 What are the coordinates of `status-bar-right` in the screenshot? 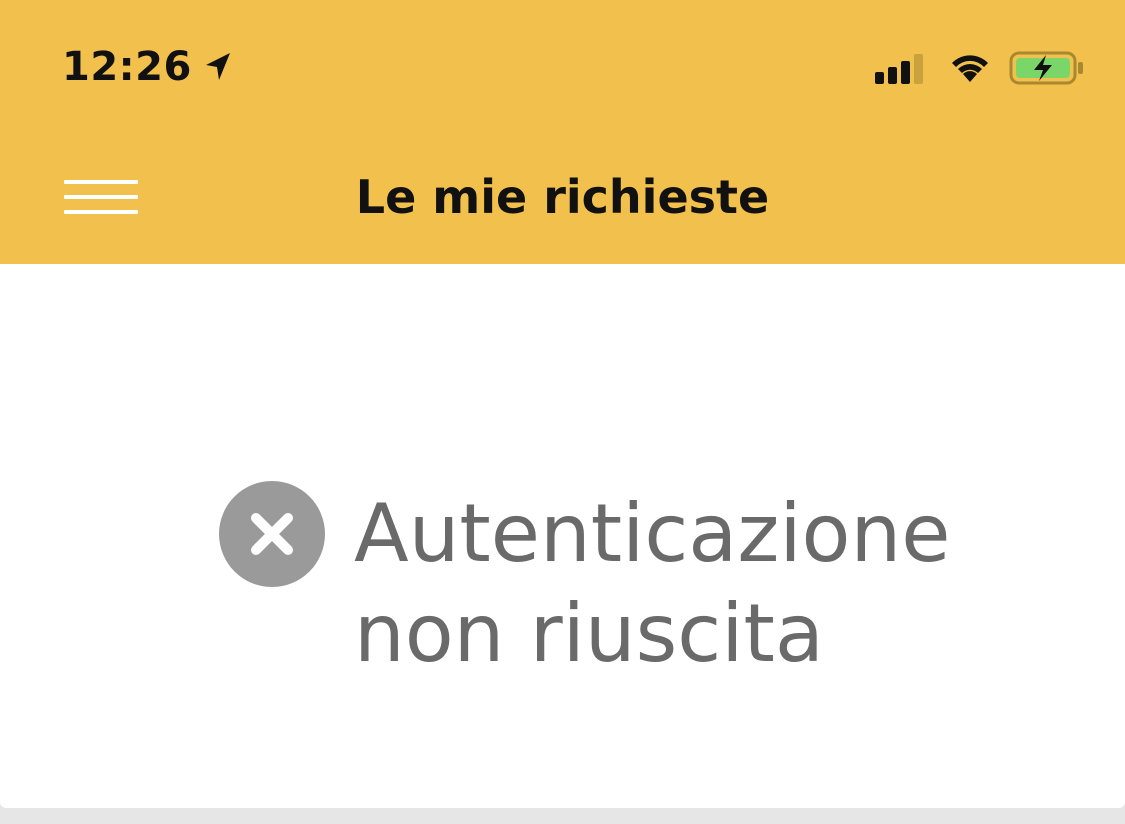 It's located at (980, 68).